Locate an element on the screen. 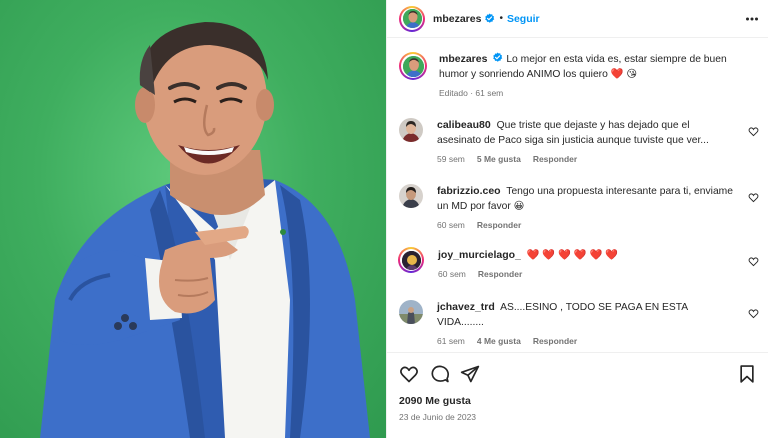 This screenshot has height=438, width=768. like-heart-icon is located at coordinates (409, 374).